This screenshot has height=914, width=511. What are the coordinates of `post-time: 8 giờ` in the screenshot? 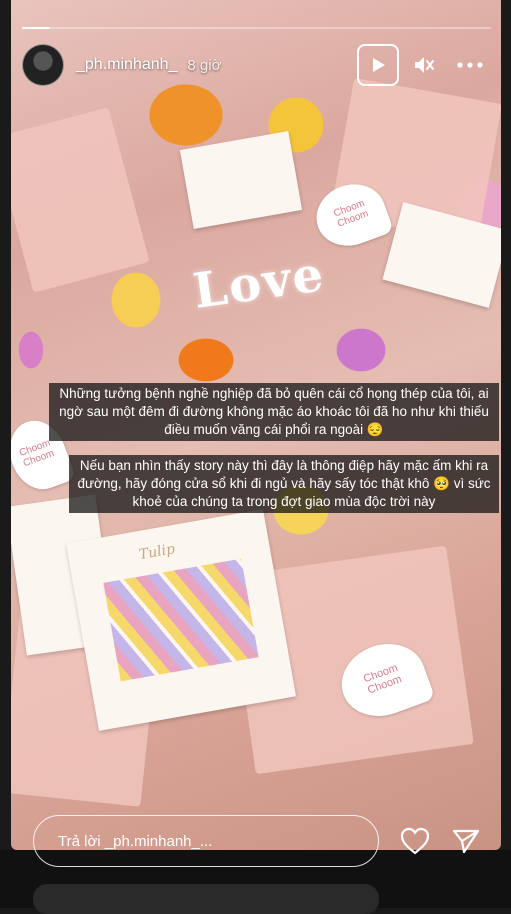 It's located at (204, 65).